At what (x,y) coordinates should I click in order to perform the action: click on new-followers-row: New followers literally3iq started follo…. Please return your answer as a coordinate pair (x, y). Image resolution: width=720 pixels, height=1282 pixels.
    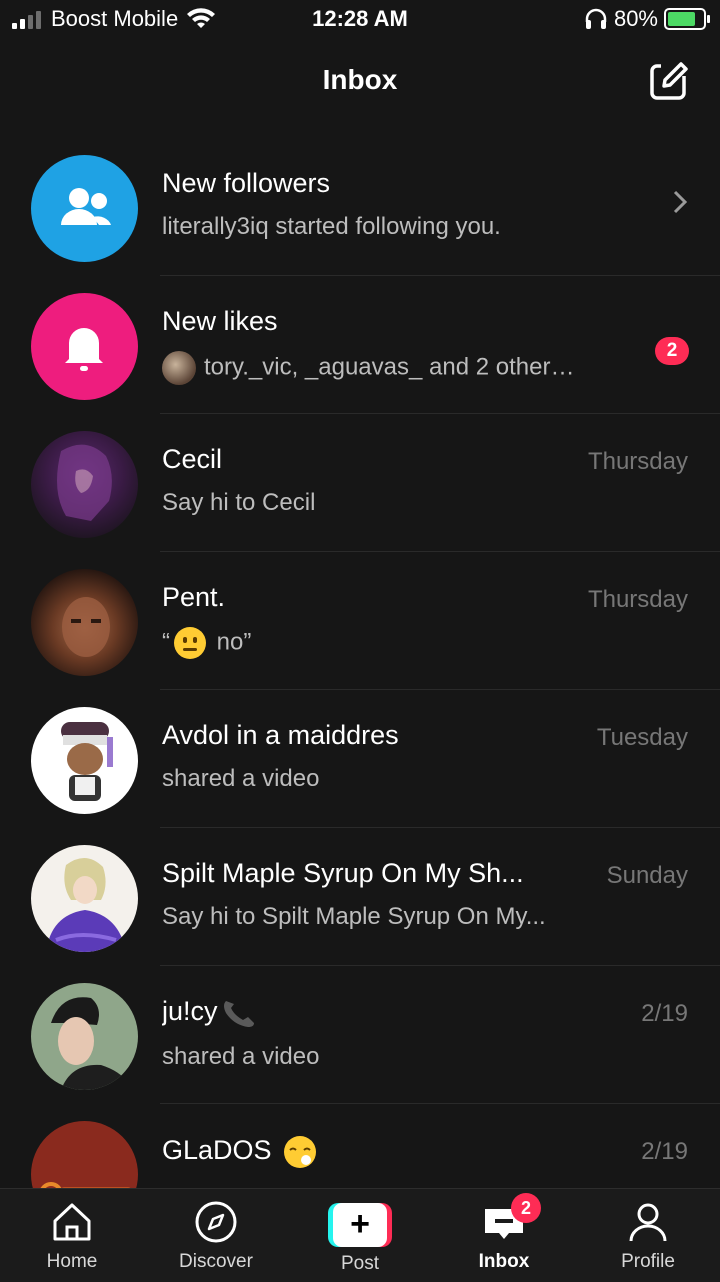
    Looking at the image, I should click on (360, 207).